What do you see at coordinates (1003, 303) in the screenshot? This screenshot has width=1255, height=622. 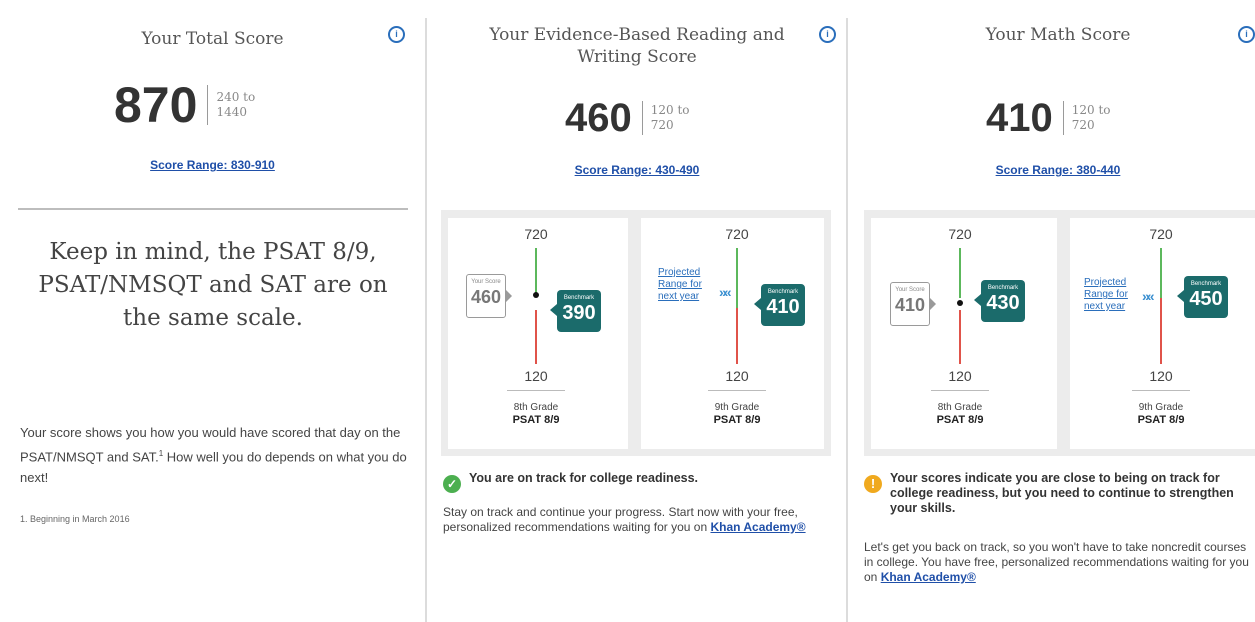 I see `benchmark-value: 430` at bounding box center [1003, 303].